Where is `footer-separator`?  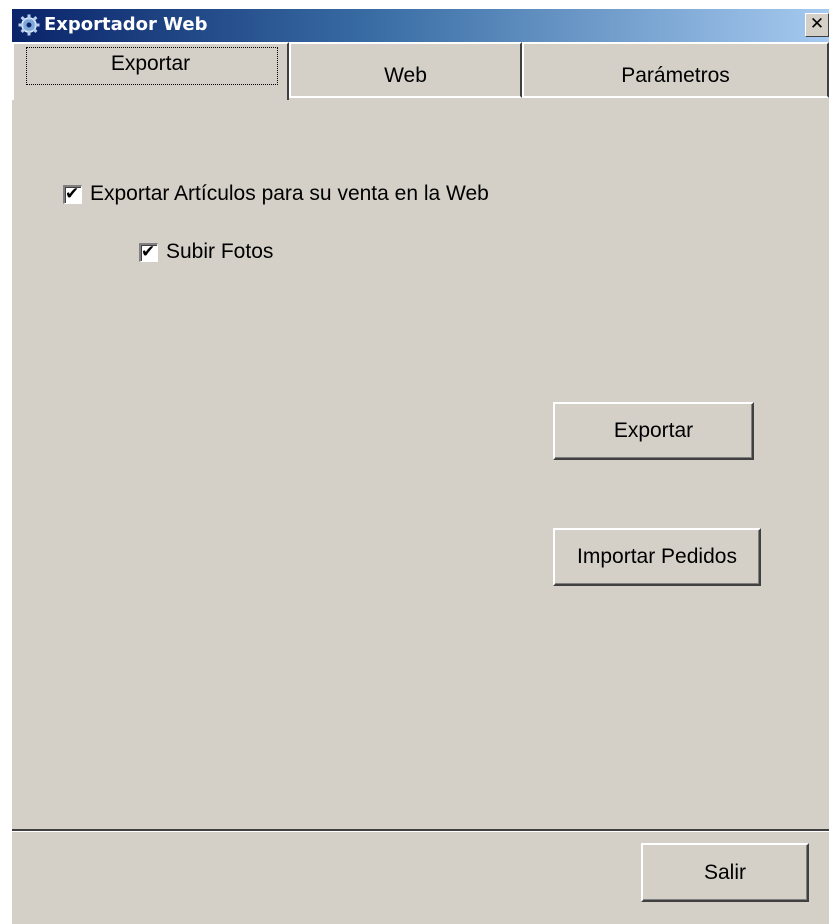
footer-separator is located at coordinates (420, 830).